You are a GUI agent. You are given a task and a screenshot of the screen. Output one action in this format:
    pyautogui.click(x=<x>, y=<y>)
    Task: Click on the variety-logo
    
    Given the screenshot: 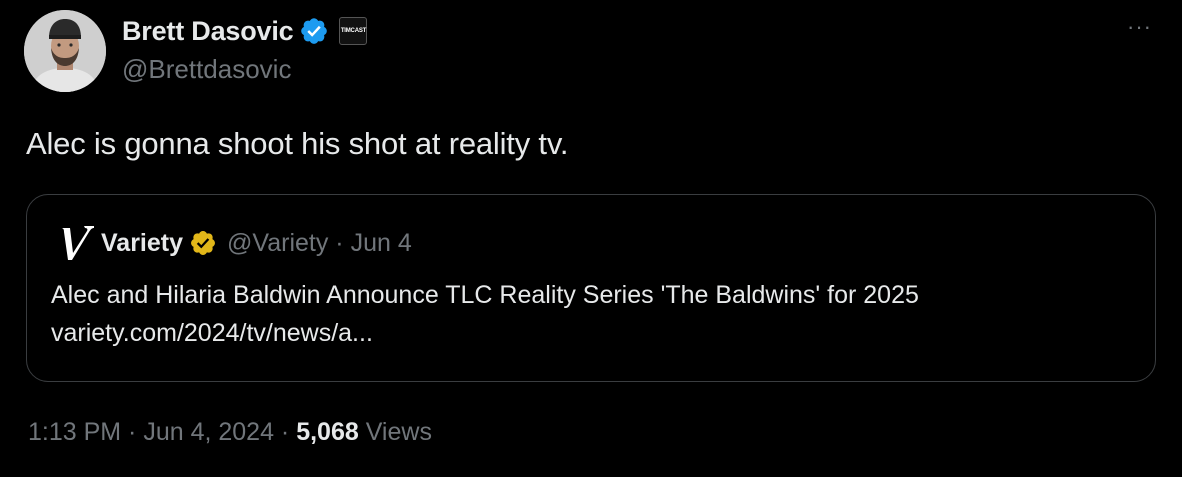 What is the action you would take?
    pyautogui.click(x=77, y=243)
    